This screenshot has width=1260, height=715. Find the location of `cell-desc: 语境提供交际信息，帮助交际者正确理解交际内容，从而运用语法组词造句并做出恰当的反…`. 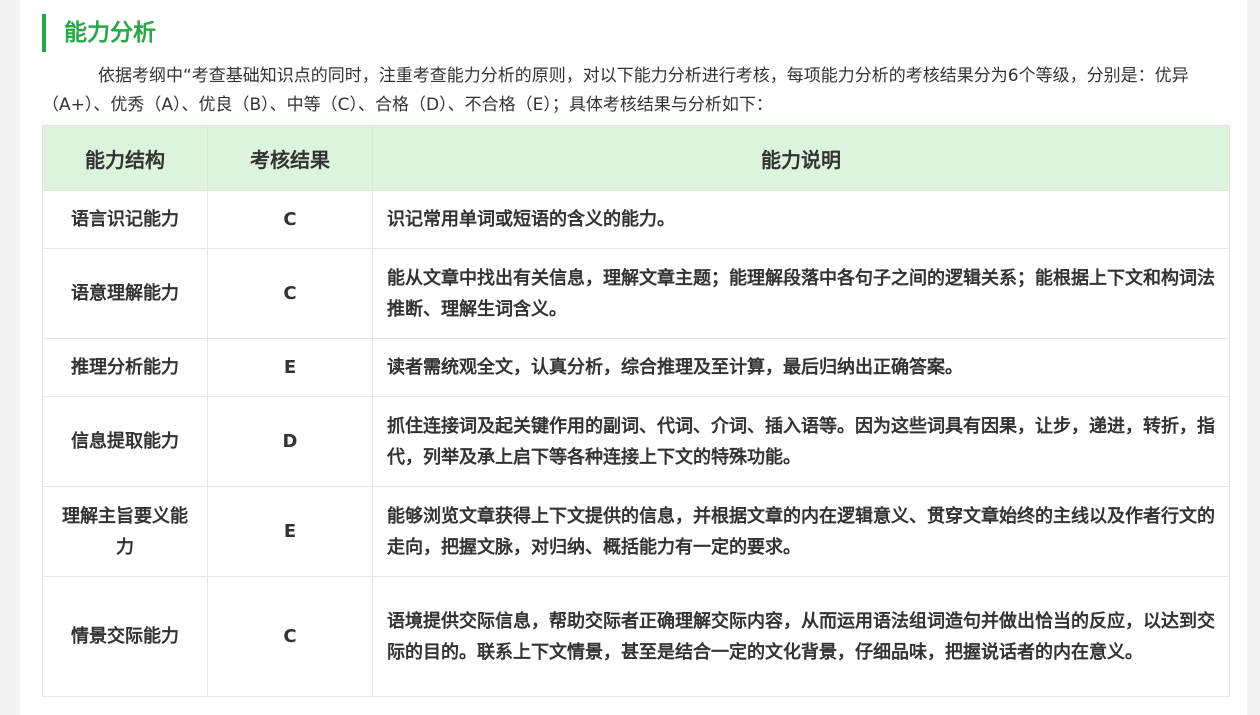

cell-desc: 语境提供交际信息，帮助交际者正确理解交际内容，从而运用语法组词造句并做出恰当的反… is located at coordinates (801, 636).